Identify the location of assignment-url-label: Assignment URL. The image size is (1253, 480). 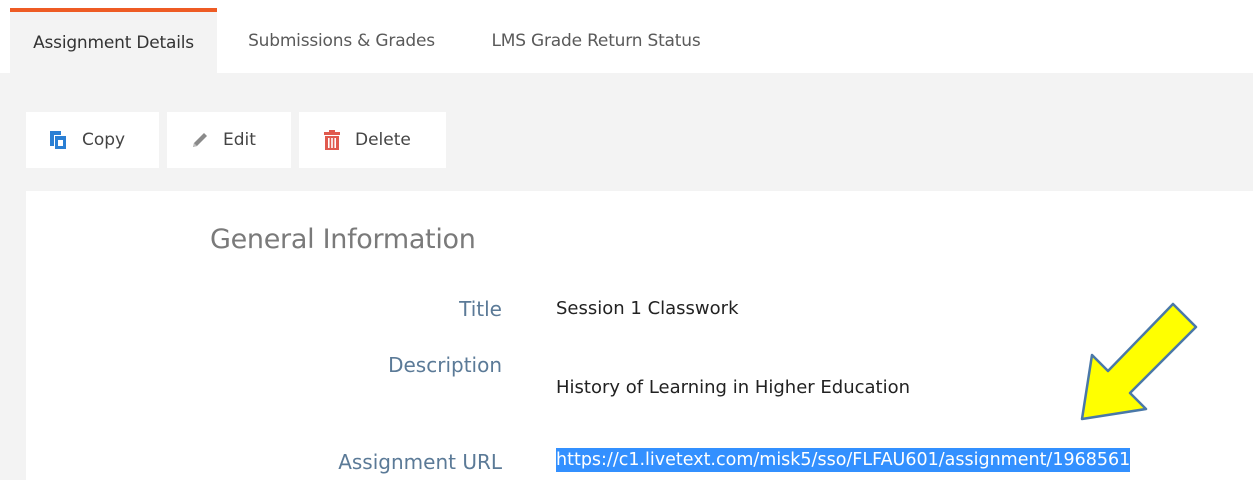
(420, 462).